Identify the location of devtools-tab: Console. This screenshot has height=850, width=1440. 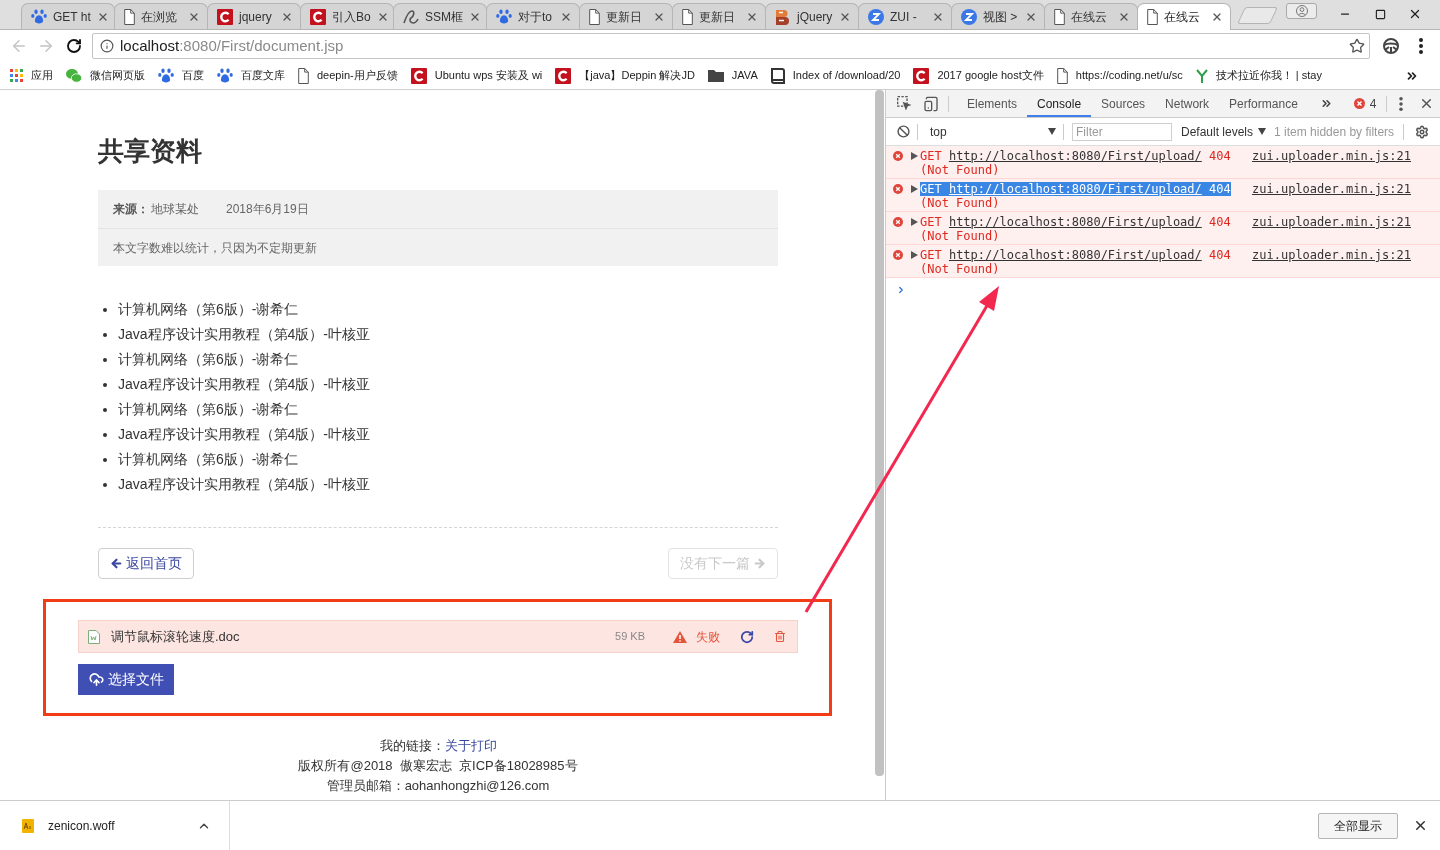
(1059, 103).